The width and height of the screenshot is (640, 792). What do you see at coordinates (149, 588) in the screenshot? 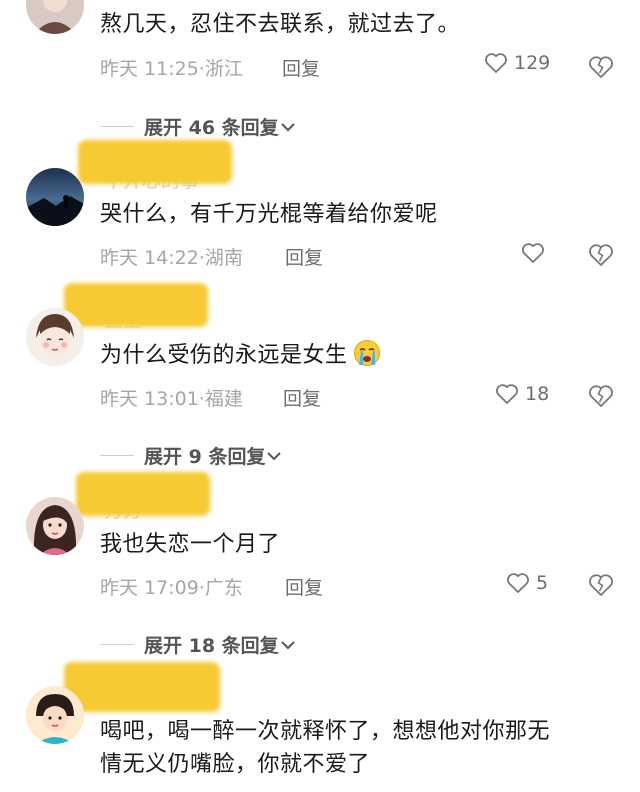
I see `comment-time: 昨天 17:09` at bounding box center [149, 588].